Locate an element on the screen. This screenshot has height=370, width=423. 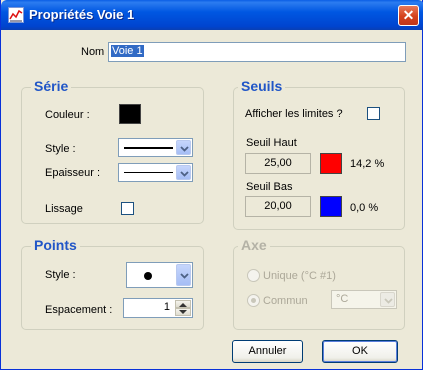
points-style-label: Style : is located at coordinates (60, 275).